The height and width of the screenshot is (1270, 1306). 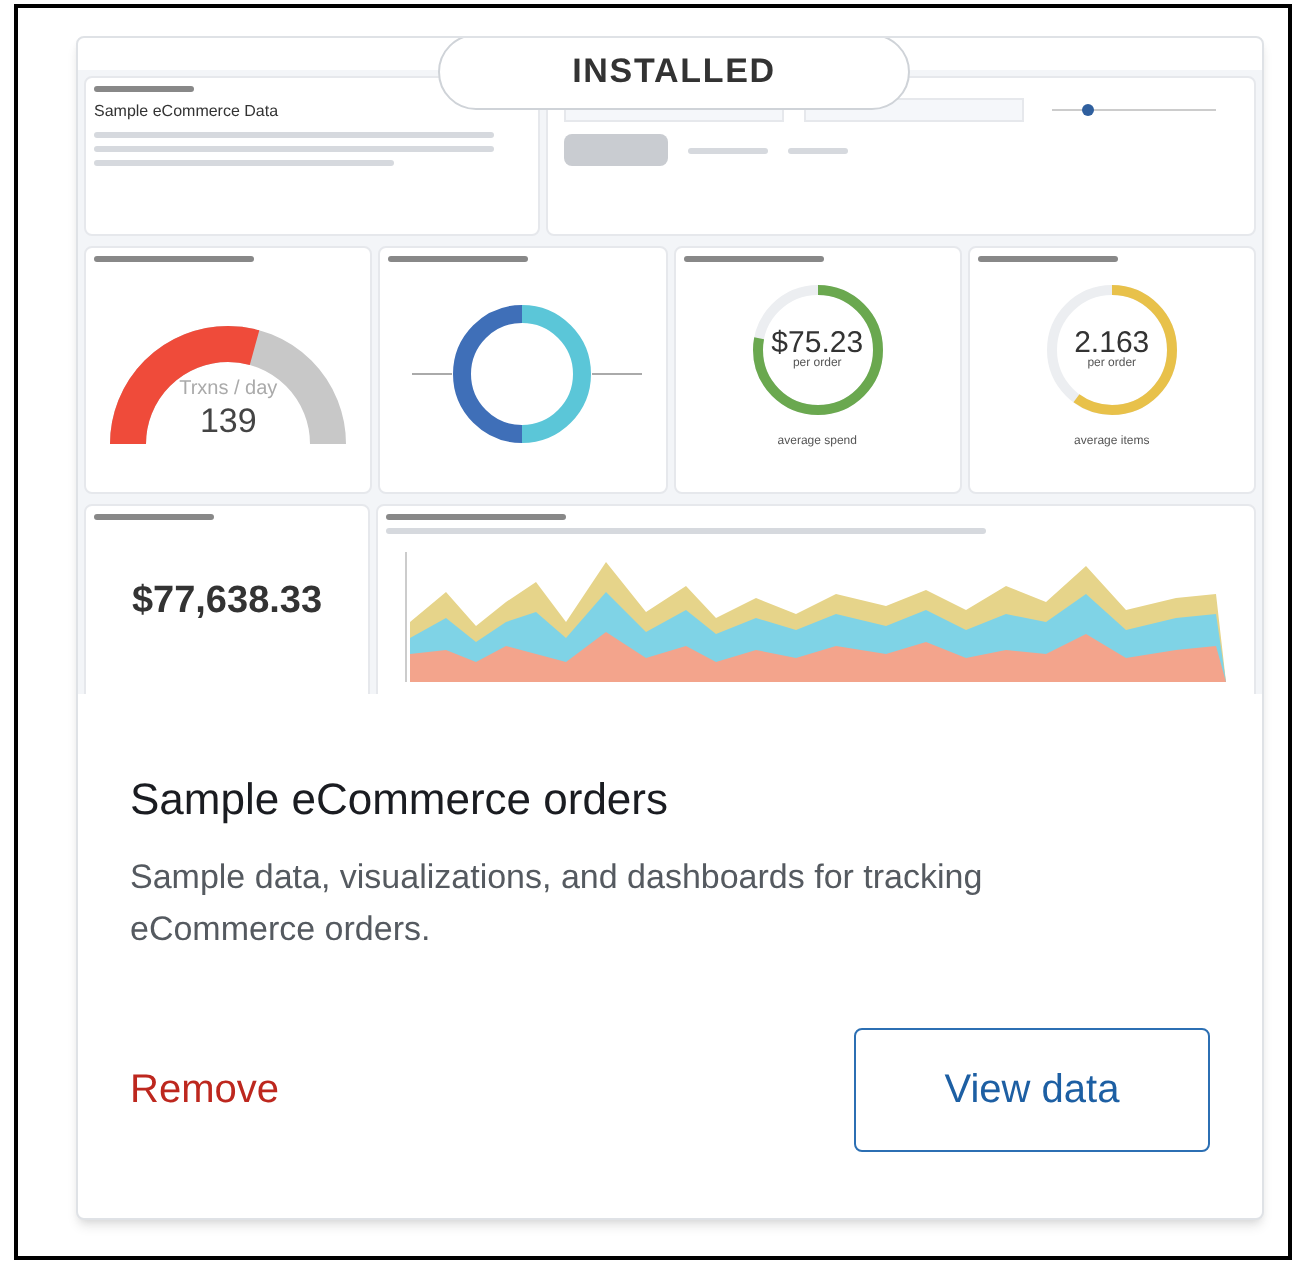 I want to click on ring-value: 2.163, so click(x=1112, y=342).